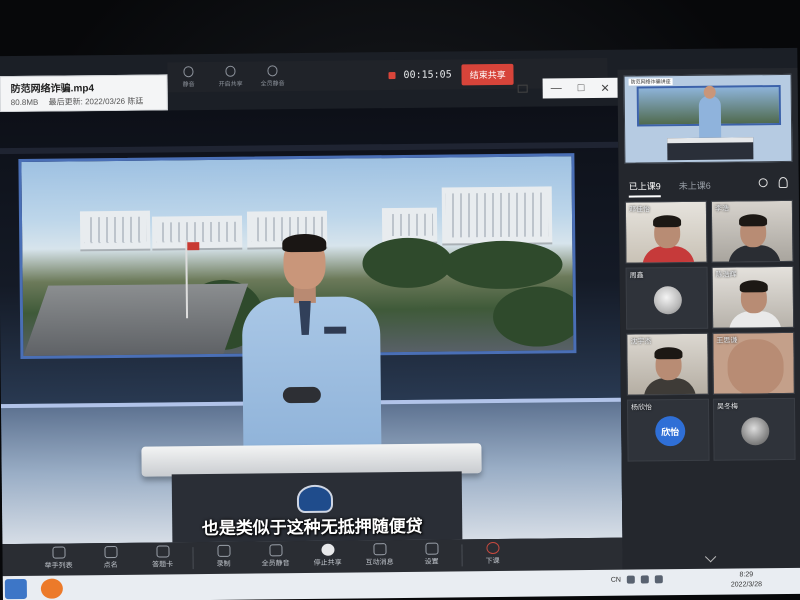  I want to click on participant-tile: 吴冬梅, so click(754, 429).